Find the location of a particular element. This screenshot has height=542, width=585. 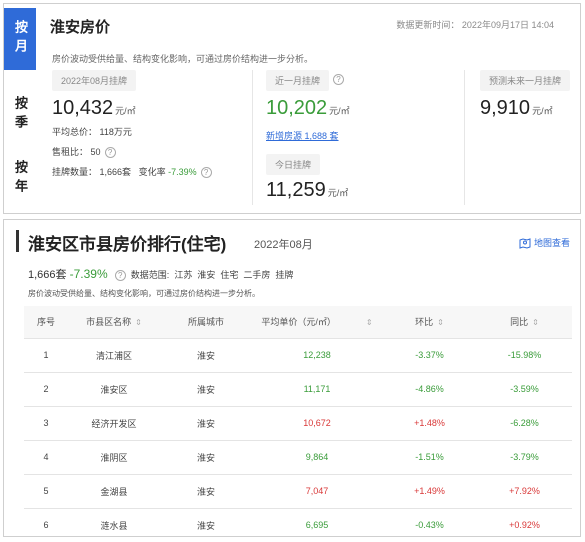

monthly-price: 10,432 is located at coordinates (83, 108).